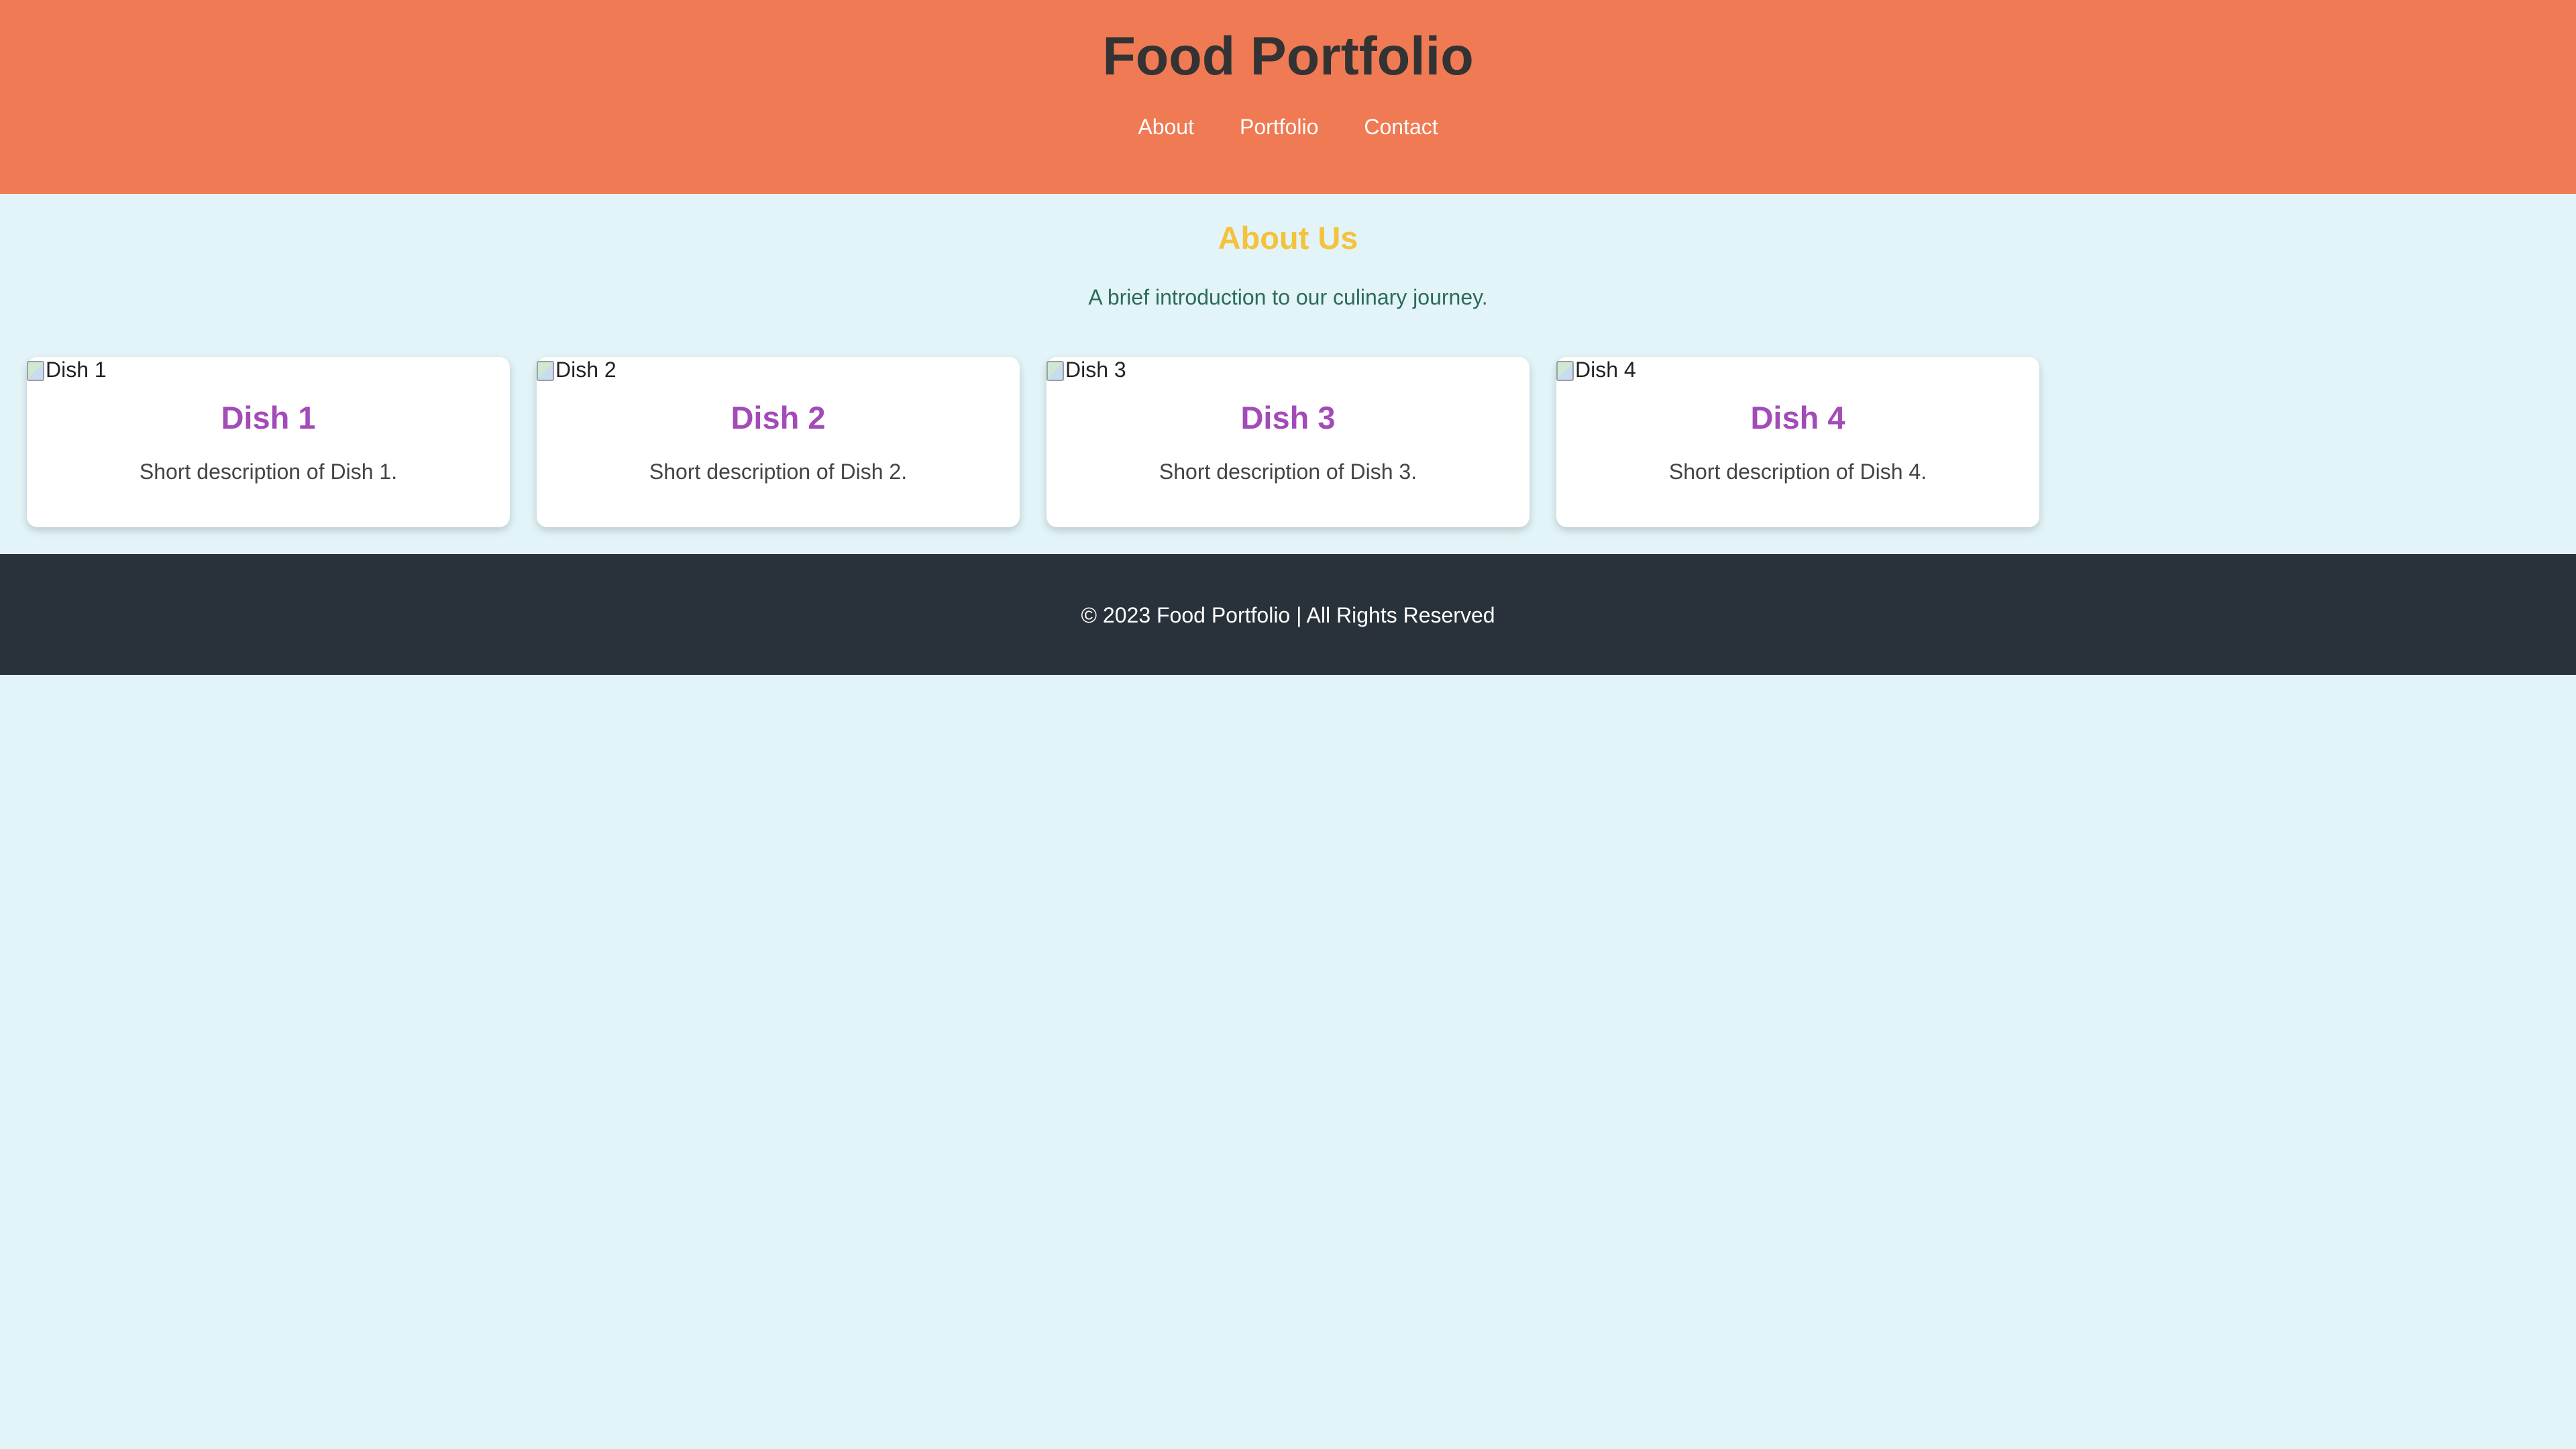  Describe the element at coordinates (1288, 56) in the screenshot. I see `site-title: Food Portfolio` at that location.